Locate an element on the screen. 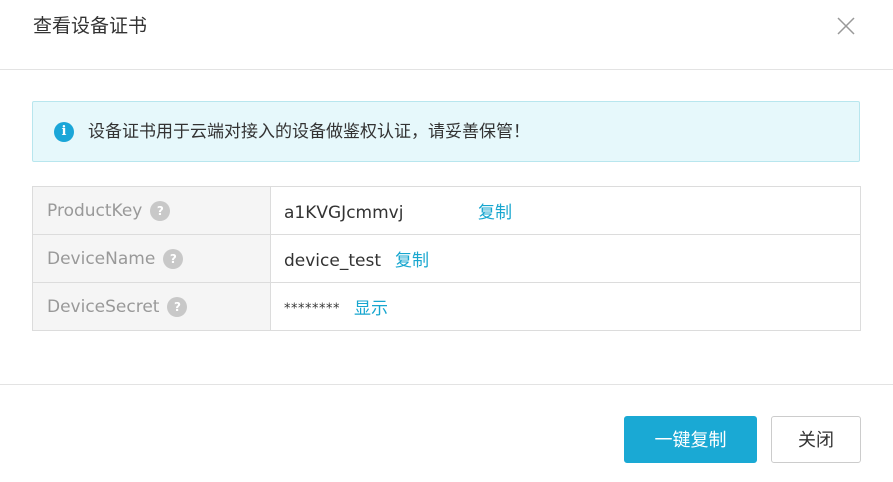 The width and height of the screenshot is (893, 482). dialog-title: 查看设备证书 is located at coordinates (90, 26).